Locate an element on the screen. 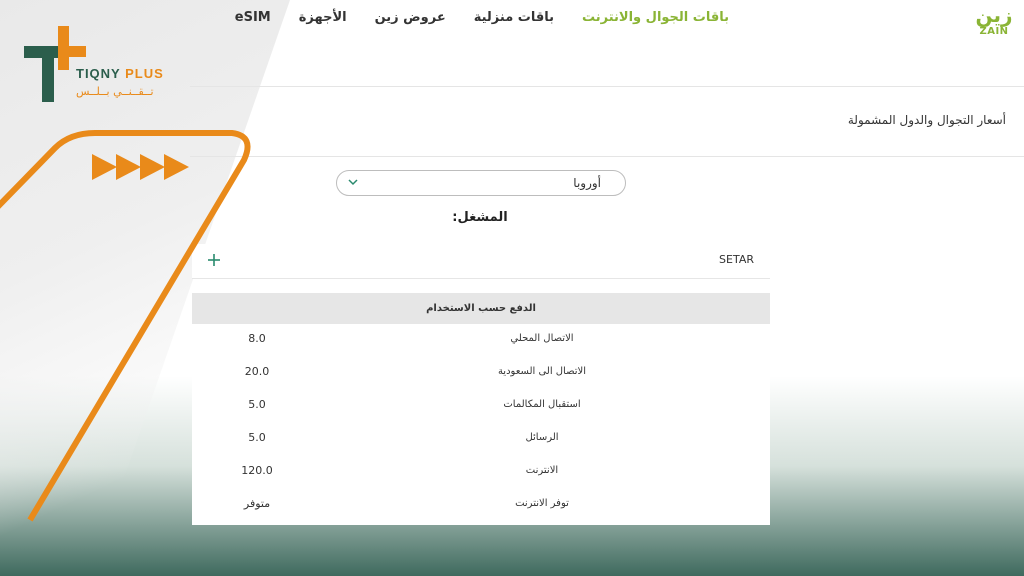  header-divider is located at coordinates (607, 86).